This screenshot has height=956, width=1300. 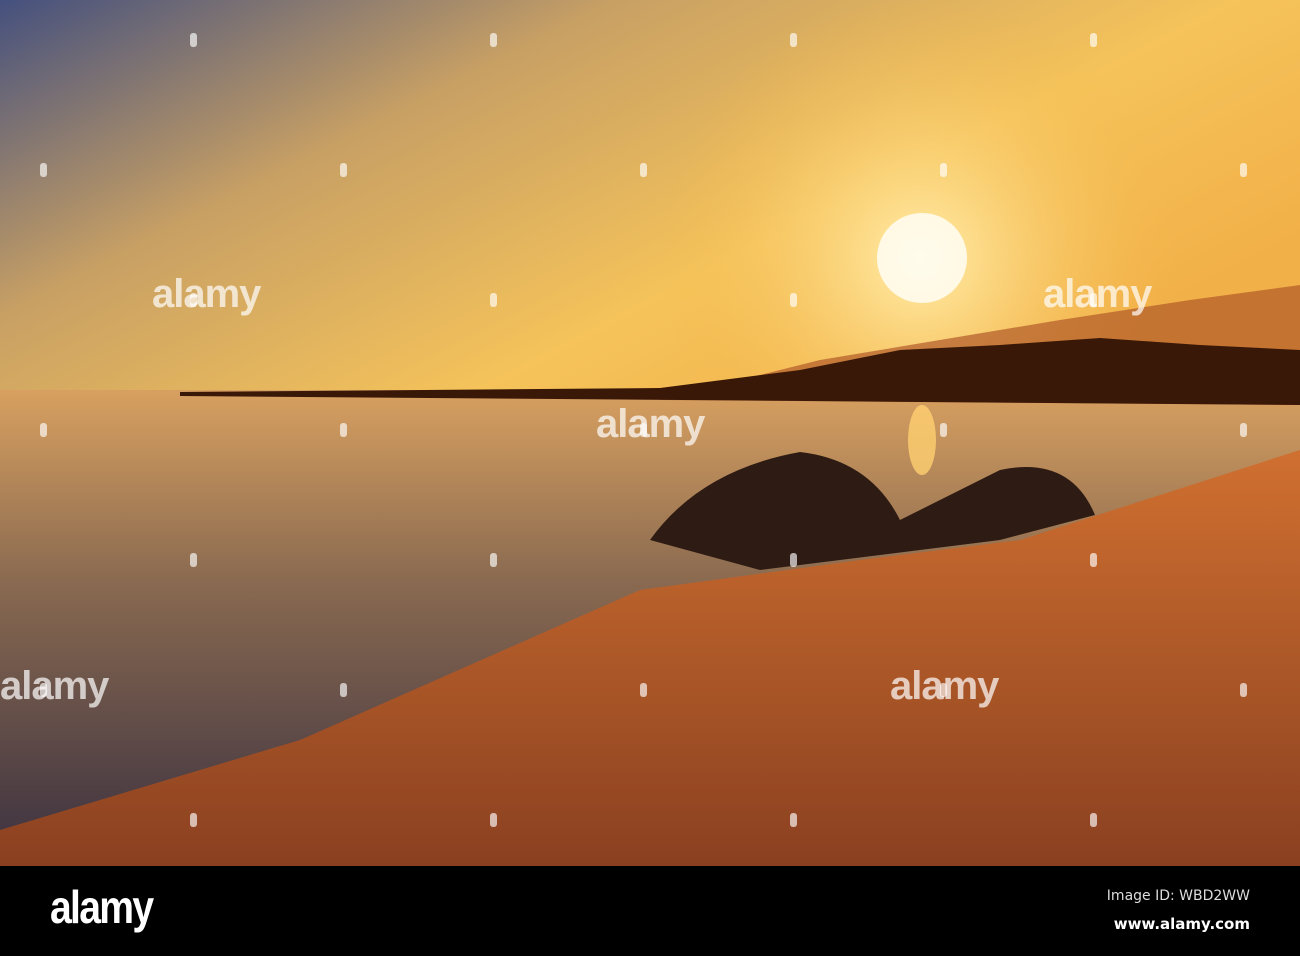 What do you see at coordinates (102, 907) in the screenshot?
I see `alamy-logo: alamy` at bounding box center [102, 907].